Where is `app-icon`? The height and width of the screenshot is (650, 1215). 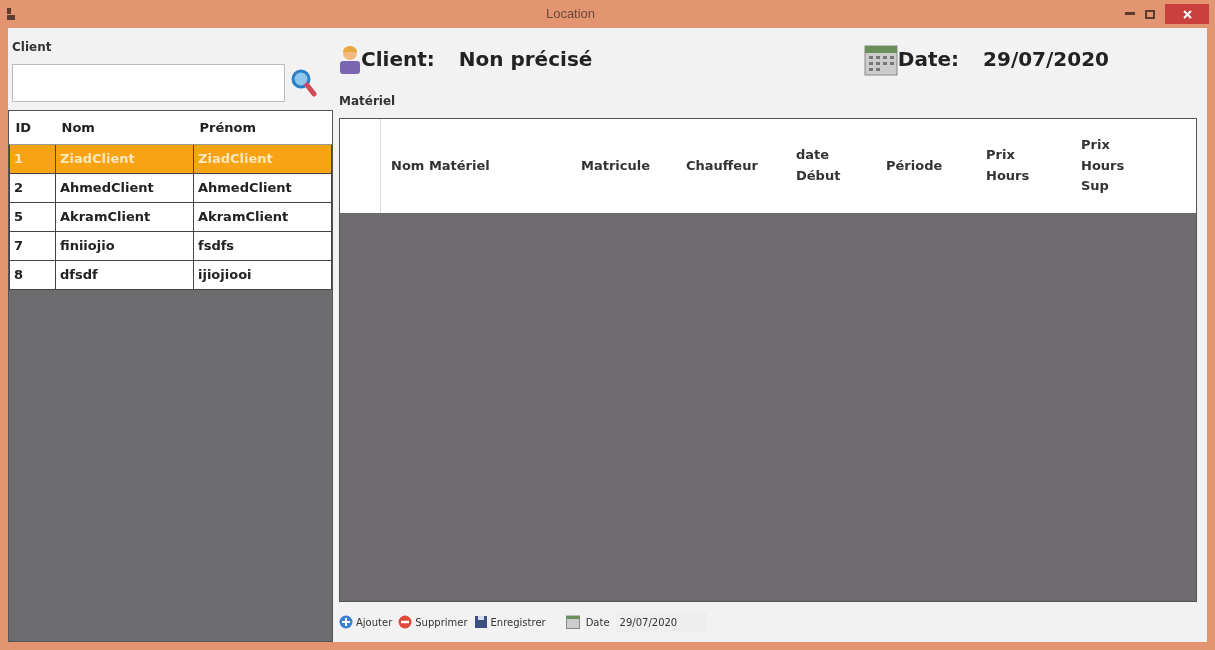
app-icon is located at coordinates (11, 14).